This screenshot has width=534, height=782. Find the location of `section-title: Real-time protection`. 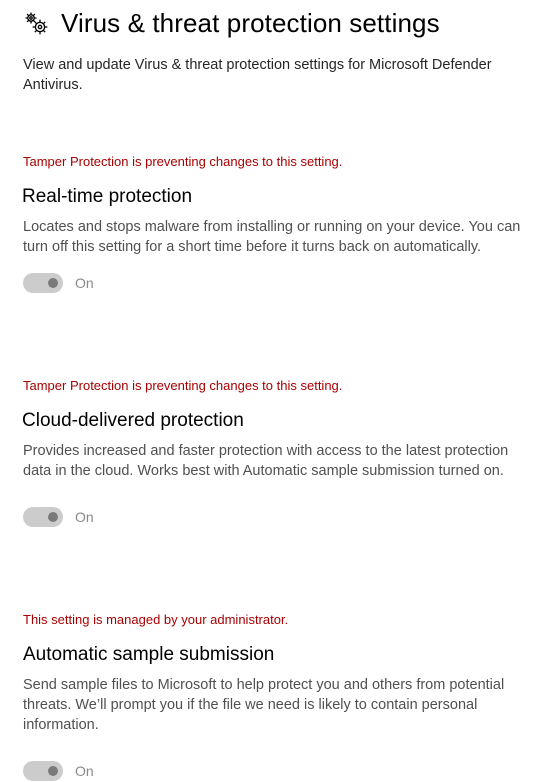

section-title: Real-time protection is located at coordinates (107, 196).